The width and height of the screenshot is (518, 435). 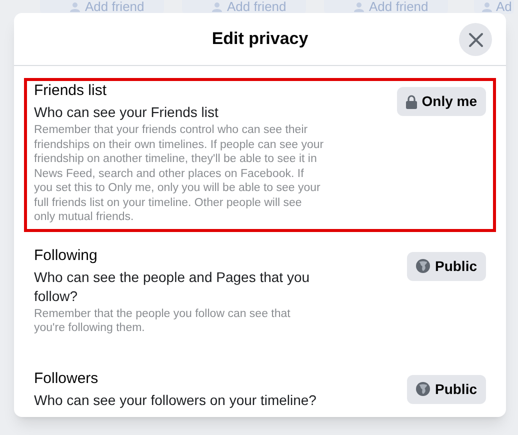 What do you see at coordinates (411, 101) in the screenshot?
I see `lock-icon` at bounding box center [411, 101].